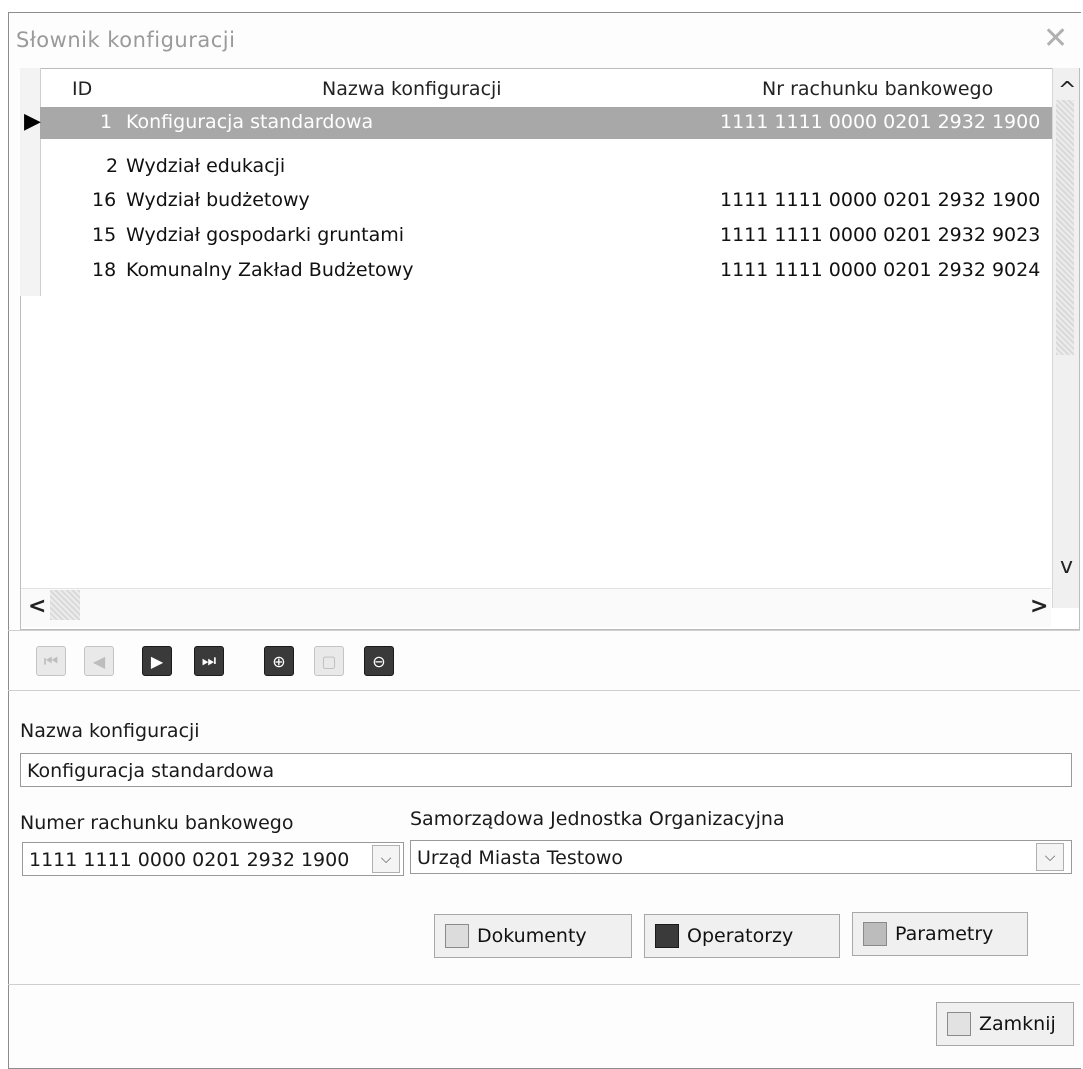 Image resolution: width=1083 pixels, height=1069 pixels. Describe the element at coordinates (37, 607) in the screenshot. I see `scroll-left-icon: <` at that location.